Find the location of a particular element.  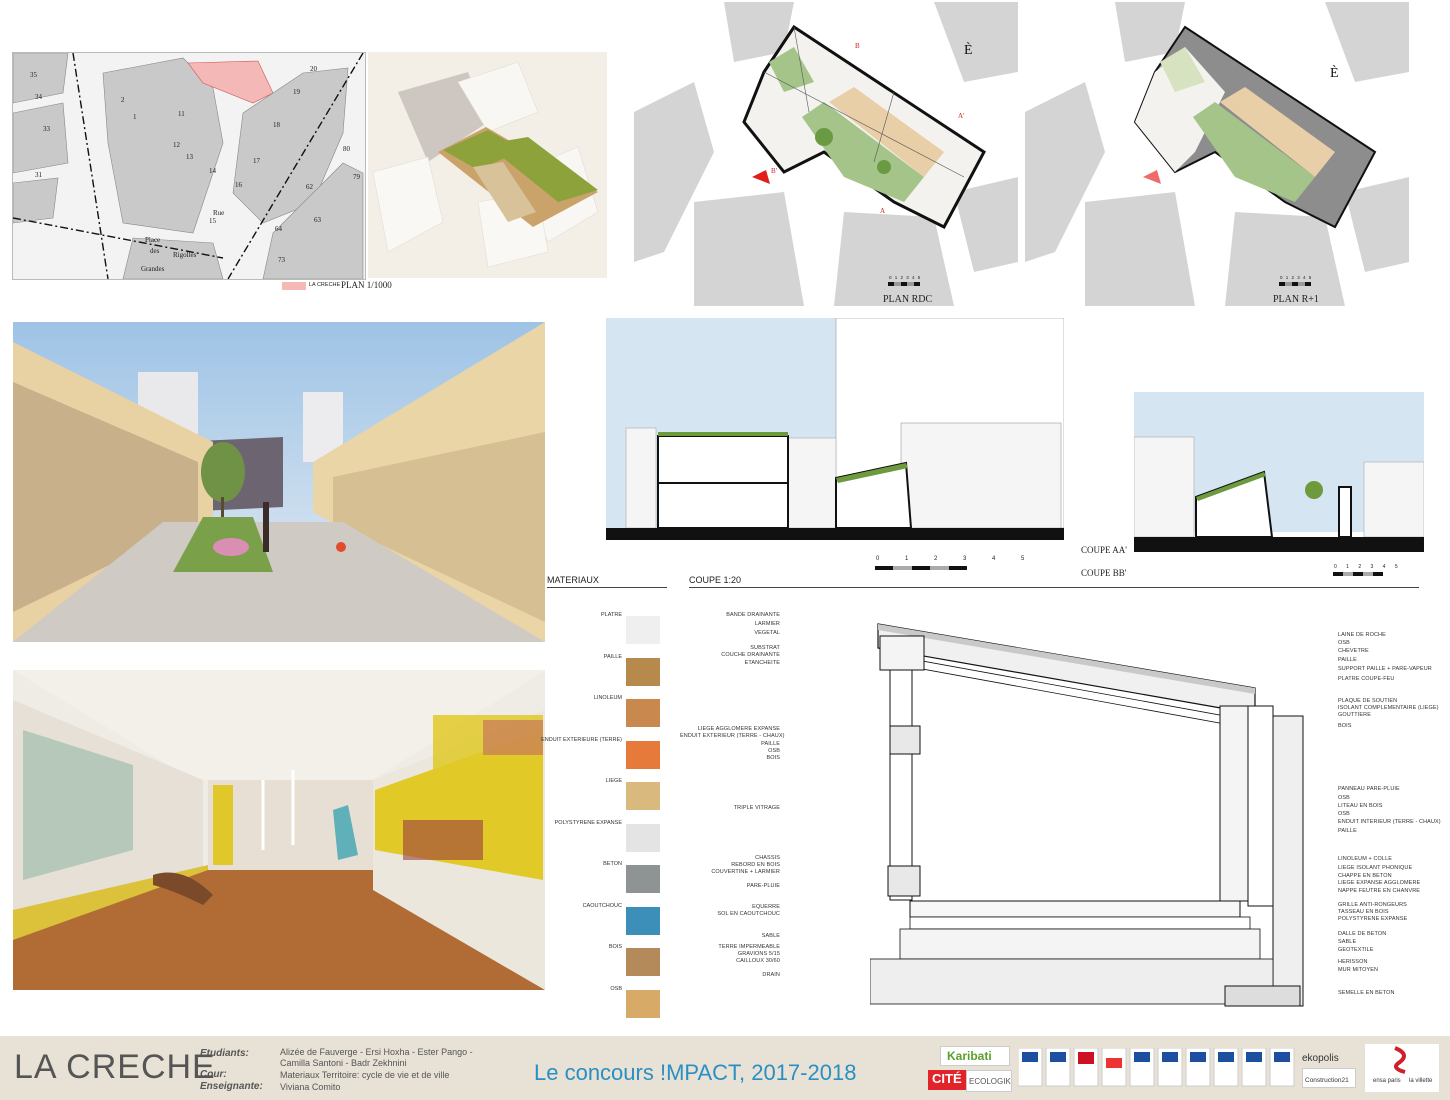

lot-number: 63 is located at coordinates (317, 220).